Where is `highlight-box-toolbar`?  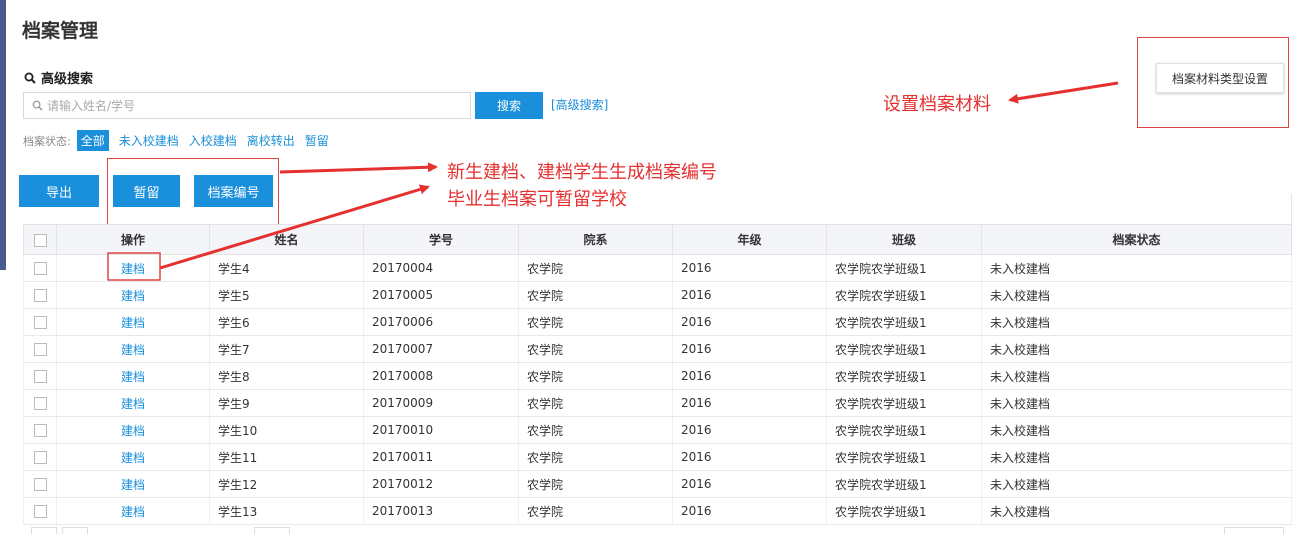
highlight-box-toolbar is located at coordinates (193, 192).